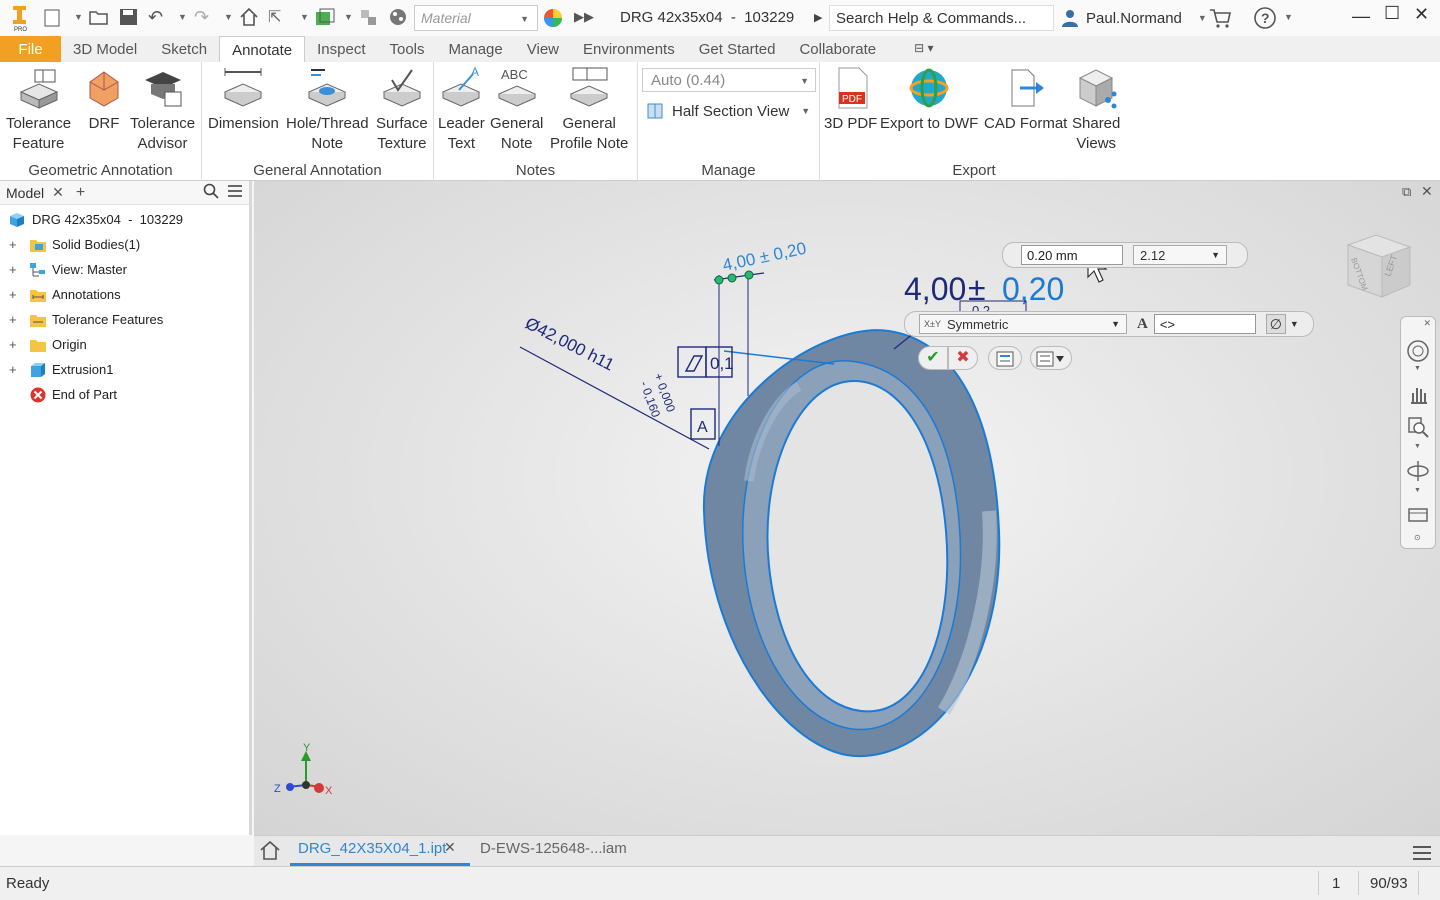 The height and width of the screenshot is (900, 1440). What do you see at coordinates (124, 394) in the screenshot?
I see `tree-item-end-of-part: End of Part` at bounding box center [124, 394].